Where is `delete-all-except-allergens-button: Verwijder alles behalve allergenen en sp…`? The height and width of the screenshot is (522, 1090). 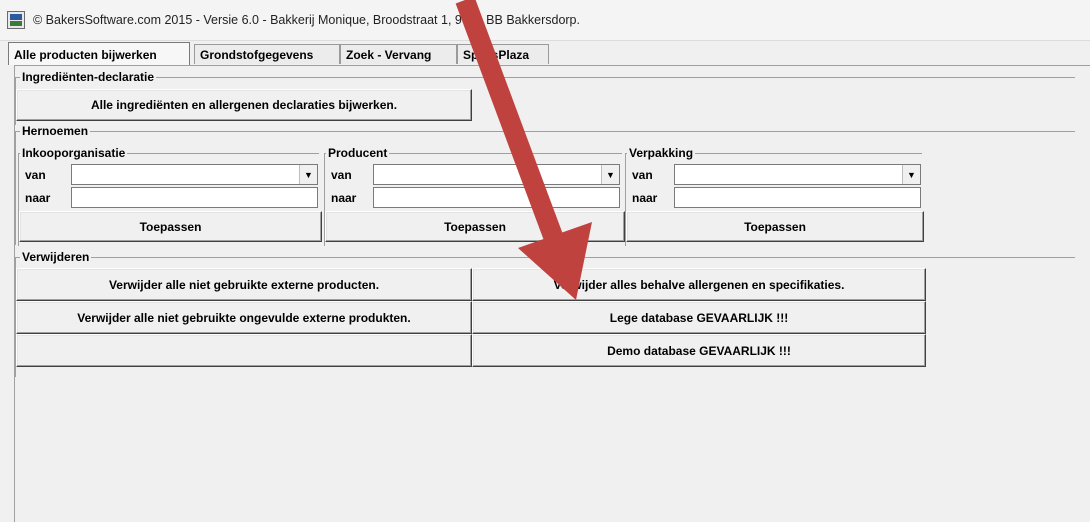 delete-all-except-allergens-button: Verwijder alles behalve allergenen en sp… is located at coordinates (699, 284).